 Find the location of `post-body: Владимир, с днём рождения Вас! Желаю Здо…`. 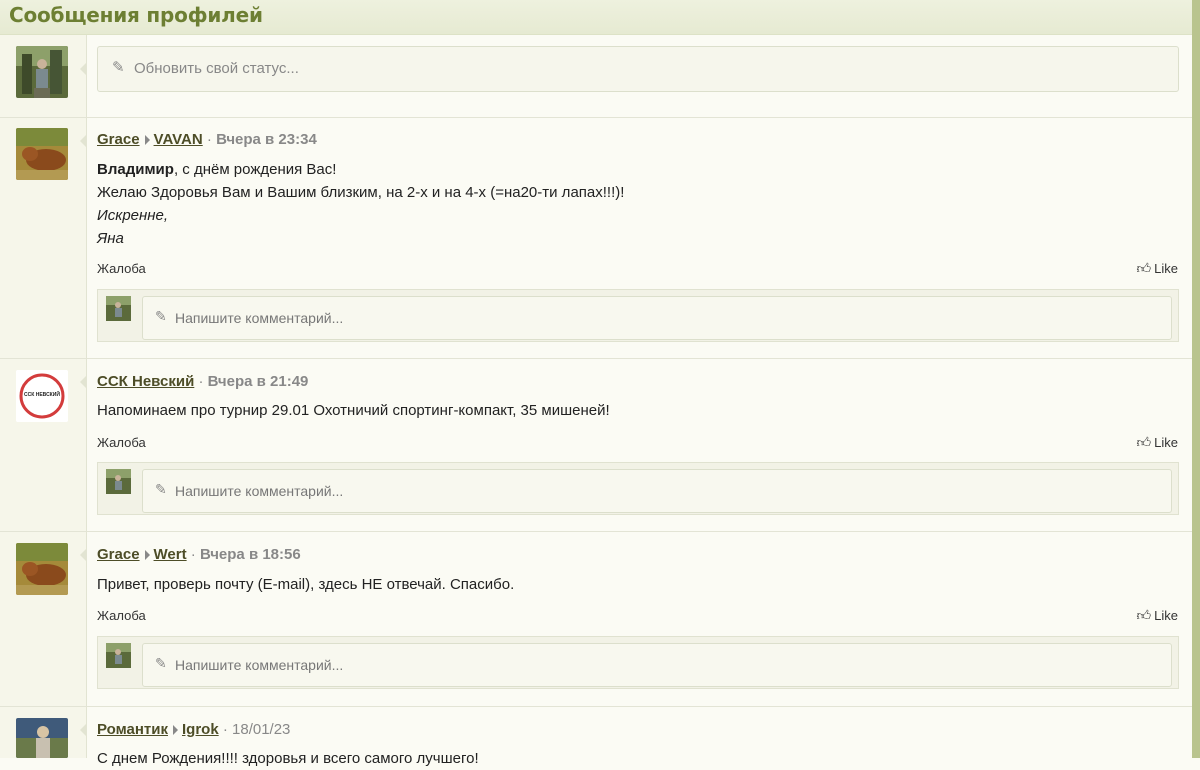

post-body: Владимир, с днём рождения Вас! Желаю Здо… is located at coordinates (360, 204).